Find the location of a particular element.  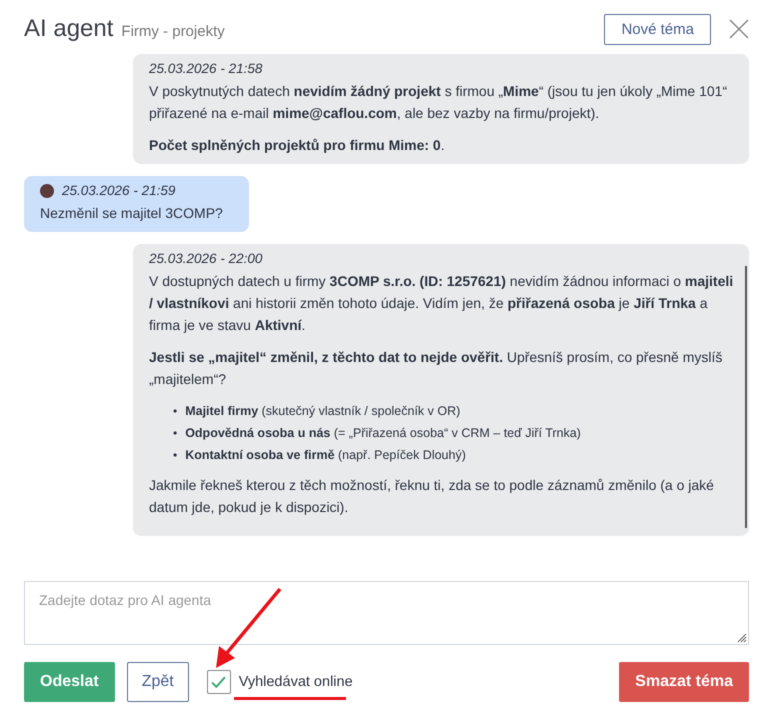

list-item: Majitel firmy (skutečný vlastník / společník v OR) is located at coordinates (322, 411).